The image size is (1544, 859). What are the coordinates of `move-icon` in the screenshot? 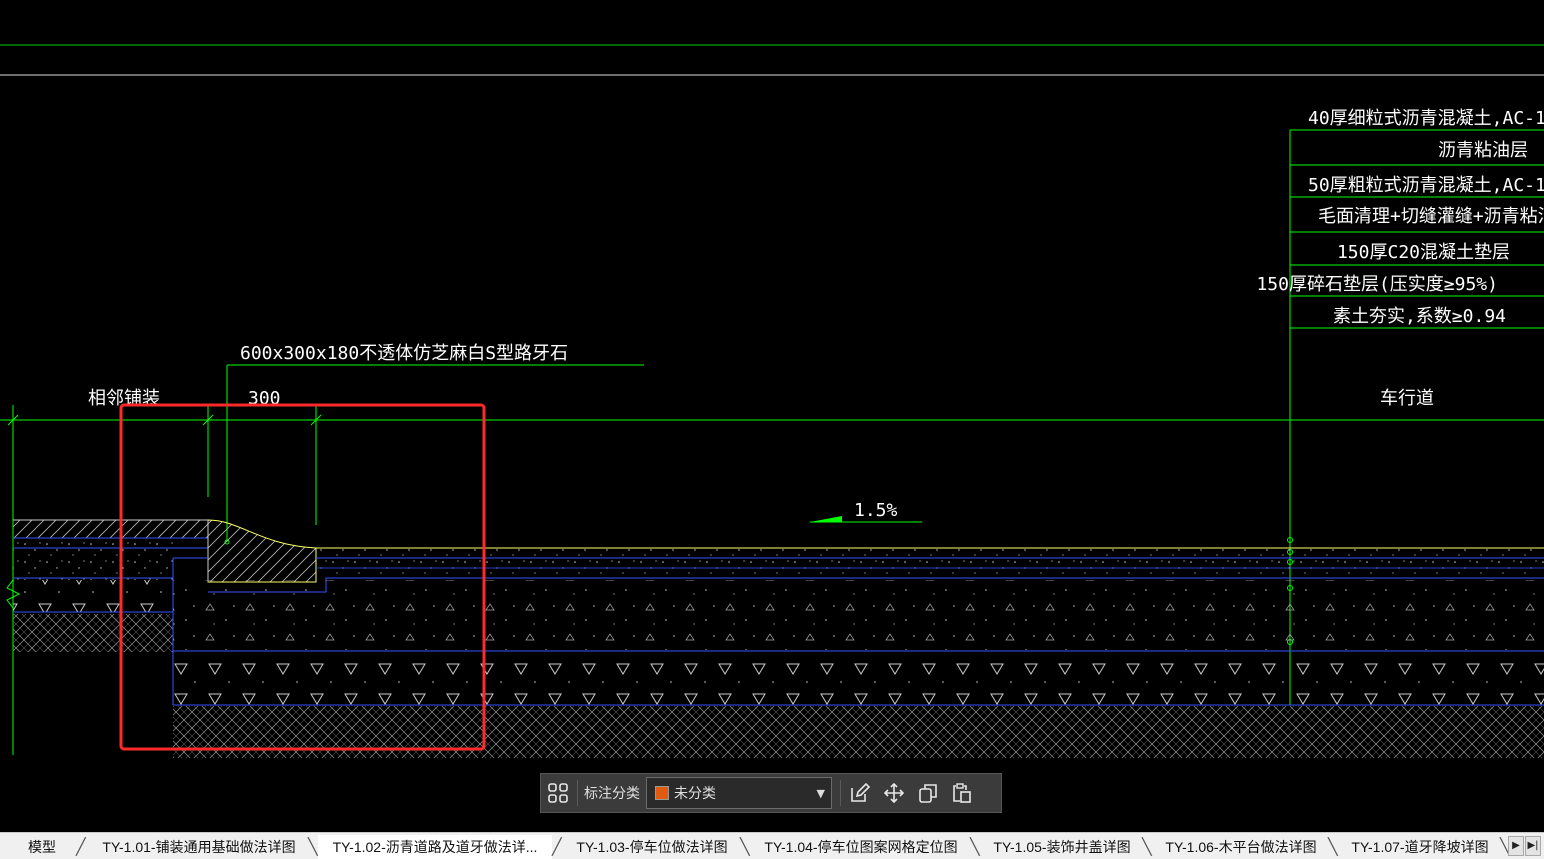 It's located at (894, 793).